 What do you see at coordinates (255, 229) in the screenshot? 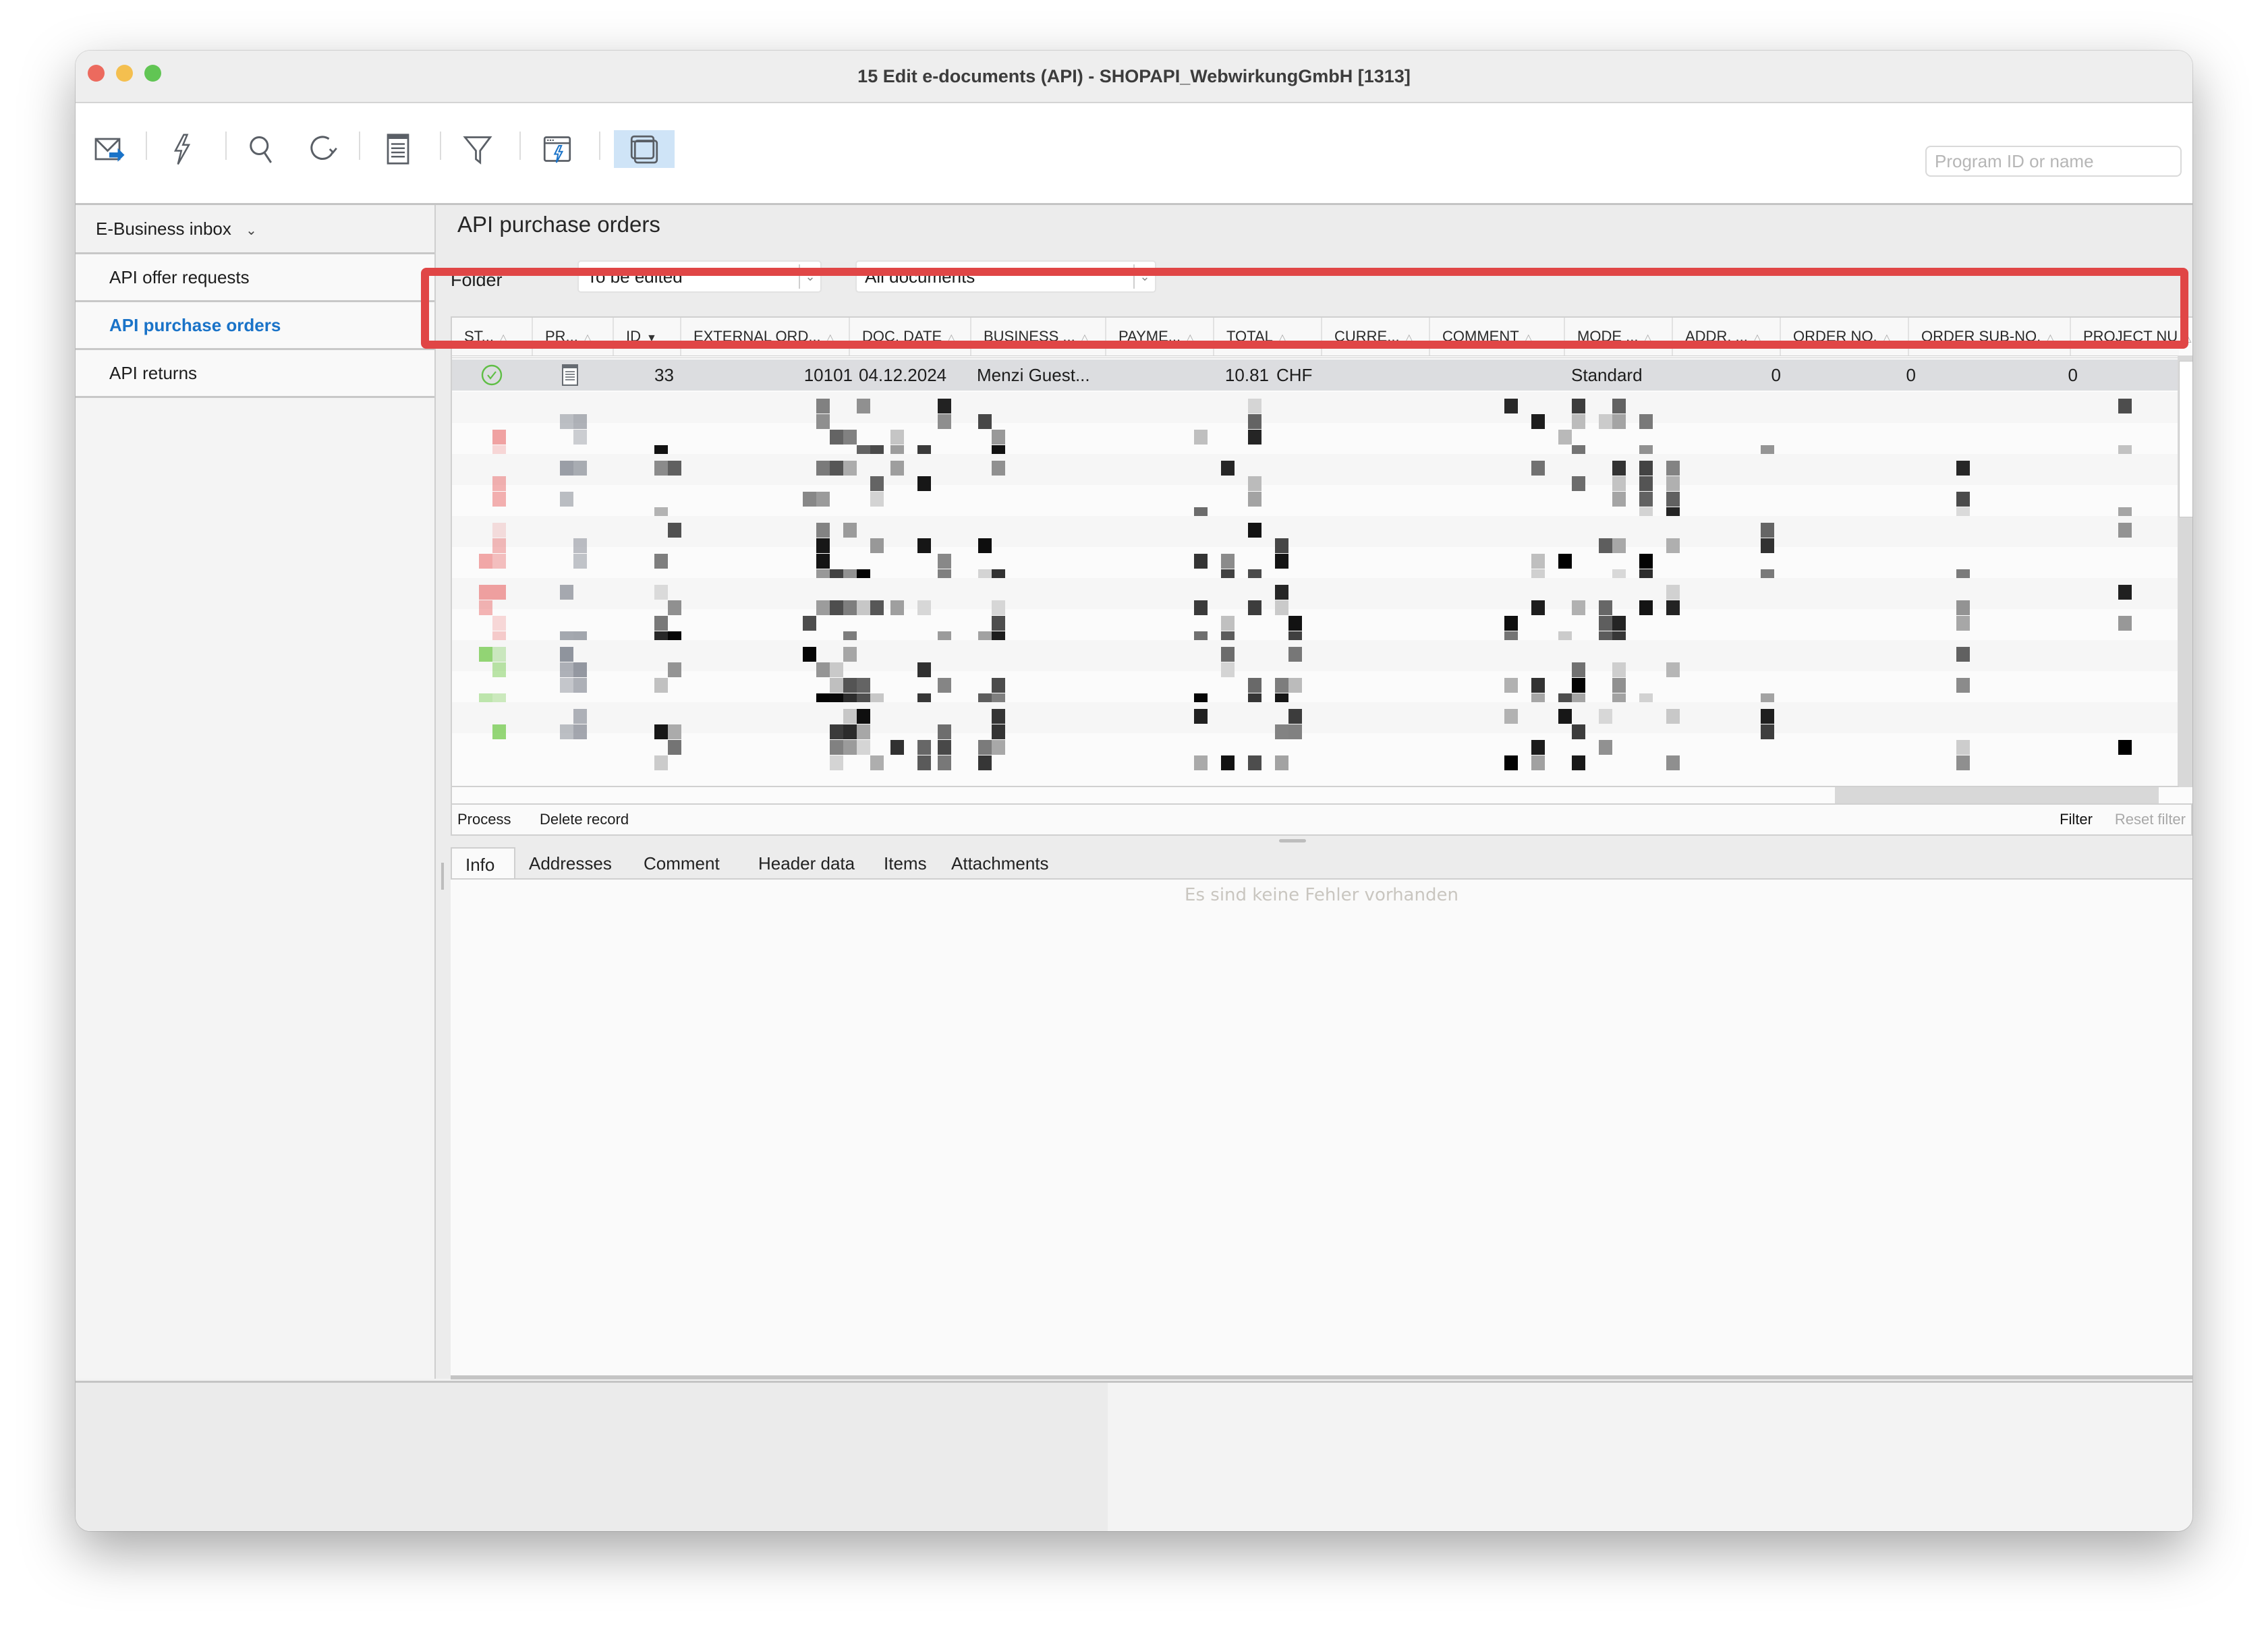
I see `sidebar-header-ebusiness-inbox: E-Business inbox ⌄` at bounding box center [255, 229].